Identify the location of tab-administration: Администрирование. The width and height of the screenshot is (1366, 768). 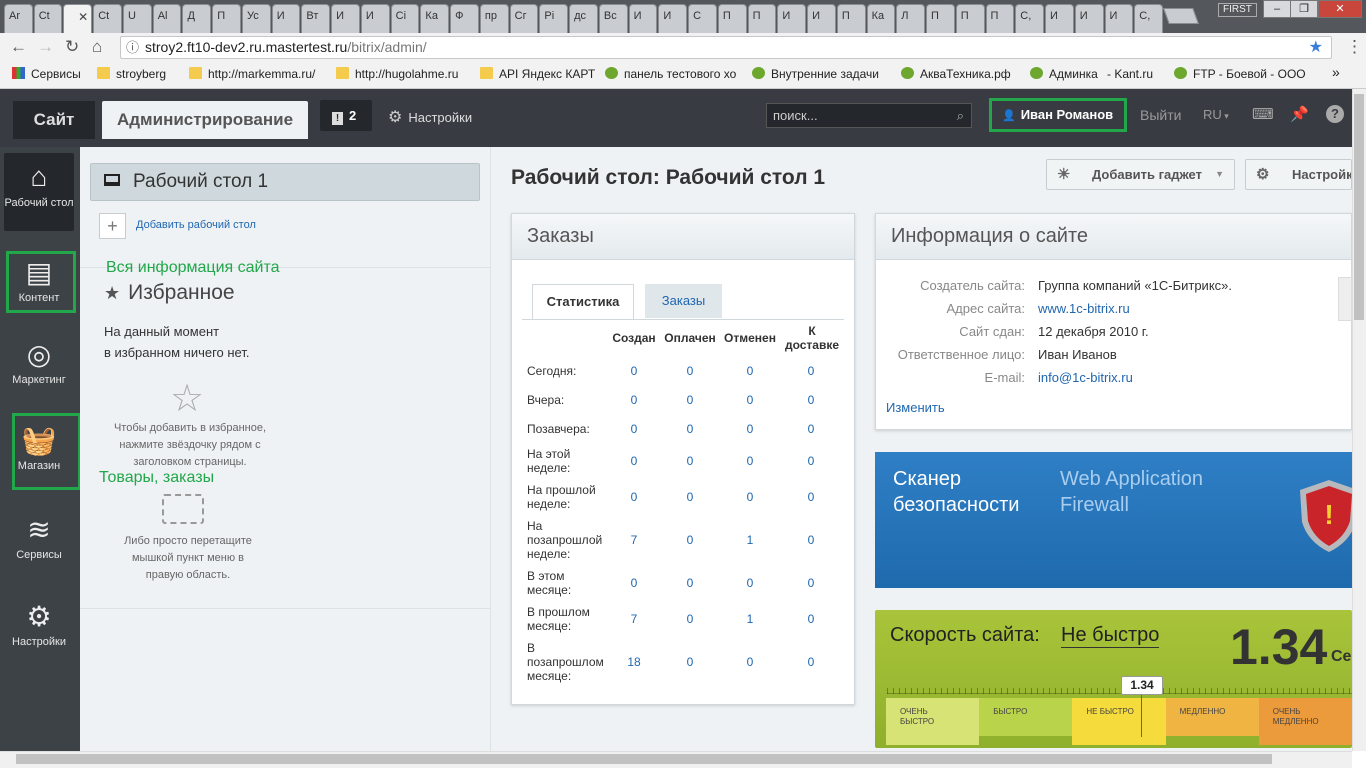
(205, 120).